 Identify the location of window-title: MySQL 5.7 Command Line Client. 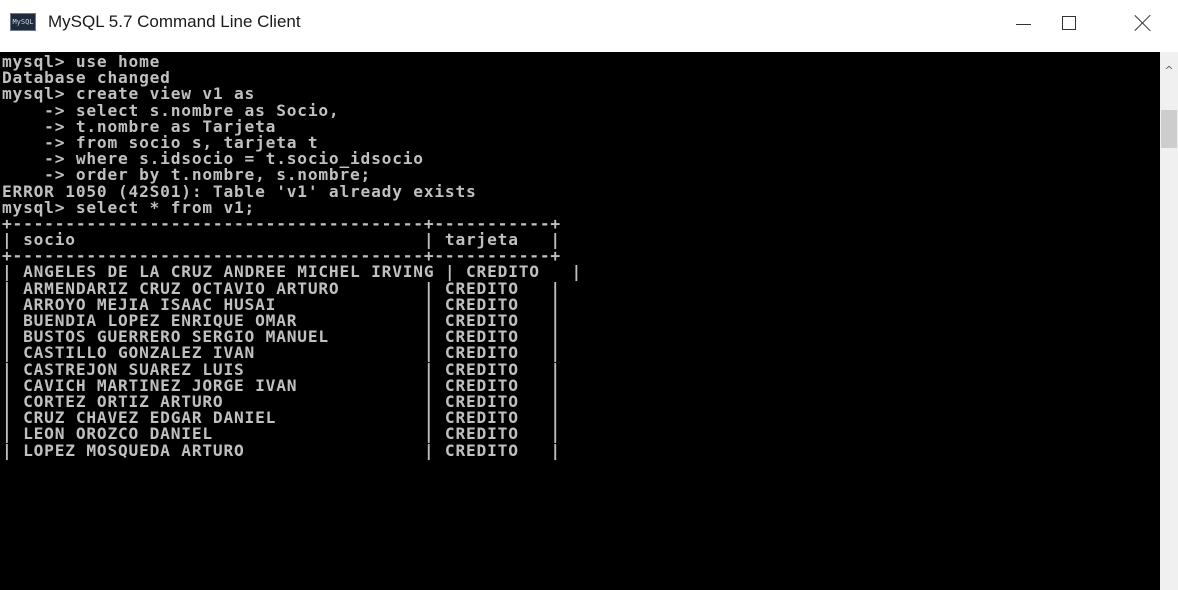
(174, 21).